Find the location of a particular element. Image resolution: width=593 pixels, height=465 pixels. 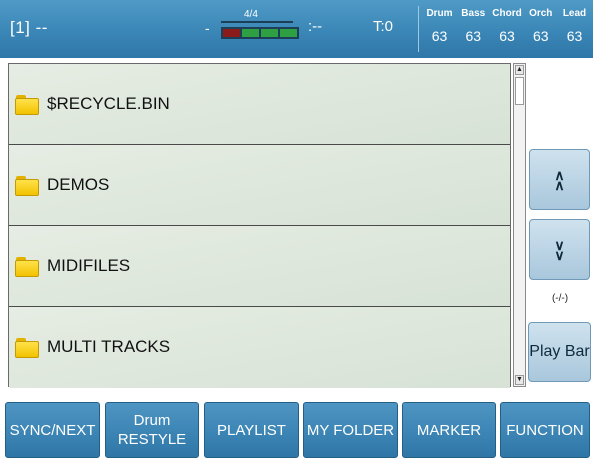

button-label: MARKER is located at coordinates (449, 430).